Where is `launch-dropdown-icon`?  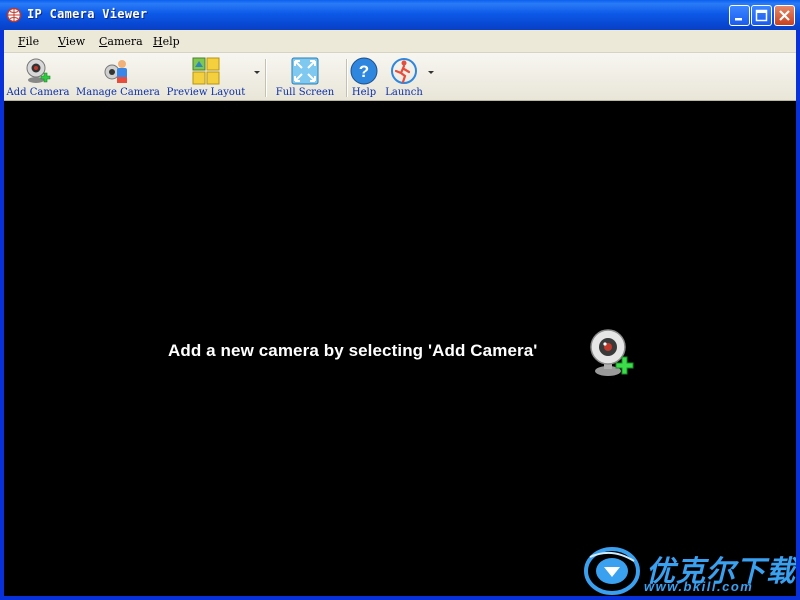 launch-dropdown-icon is located at coordinates (431, 72).